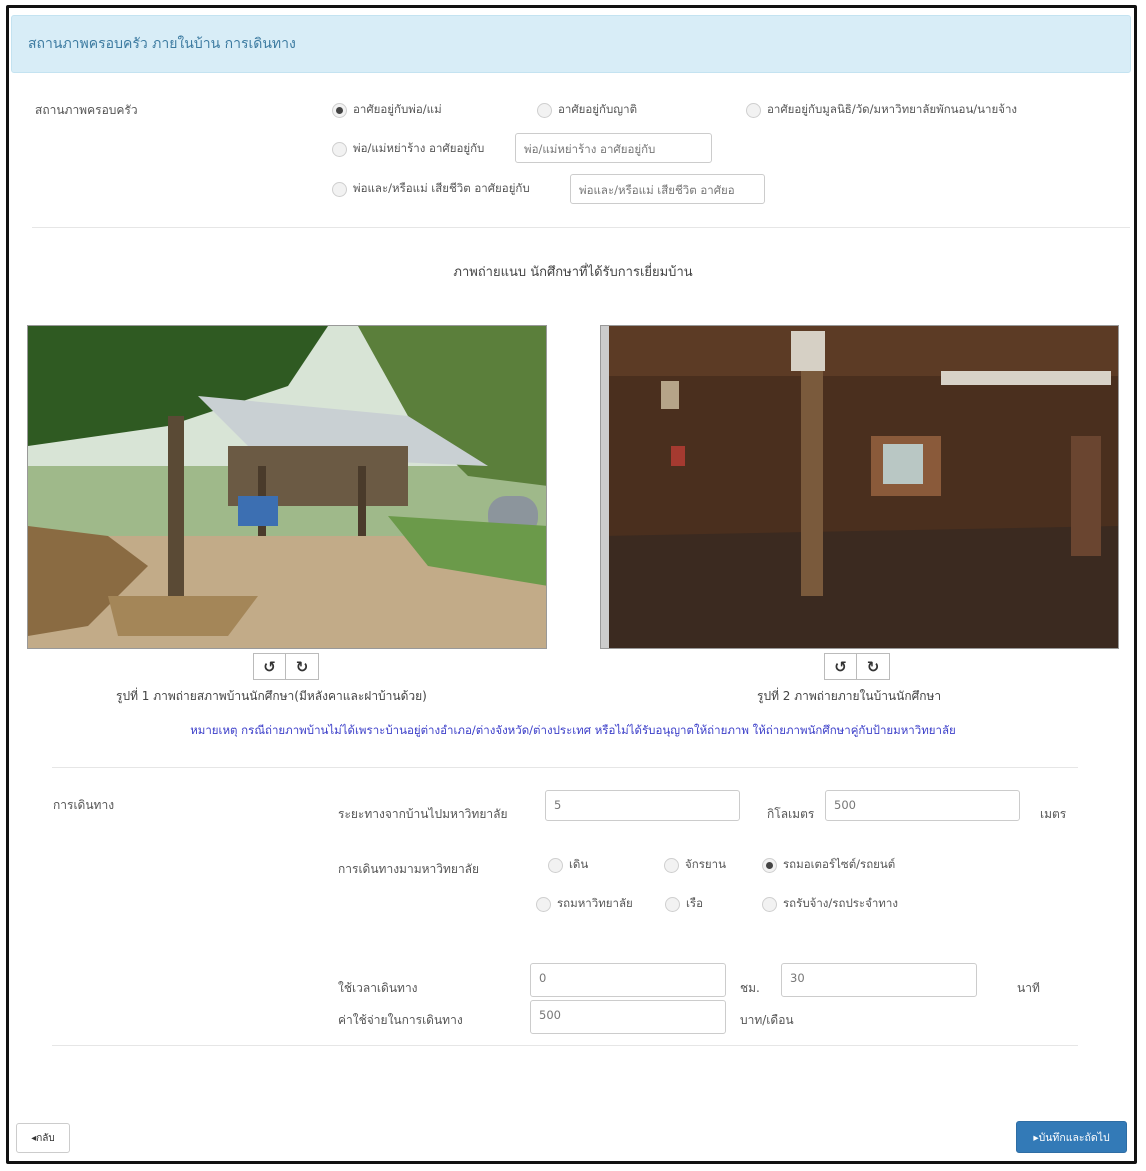 The height and width of the screenshot is (1171, 1146). Describe the element at coordinates (750, 988) in the screenshot. I see `hours-unit: ชม.` at that location.